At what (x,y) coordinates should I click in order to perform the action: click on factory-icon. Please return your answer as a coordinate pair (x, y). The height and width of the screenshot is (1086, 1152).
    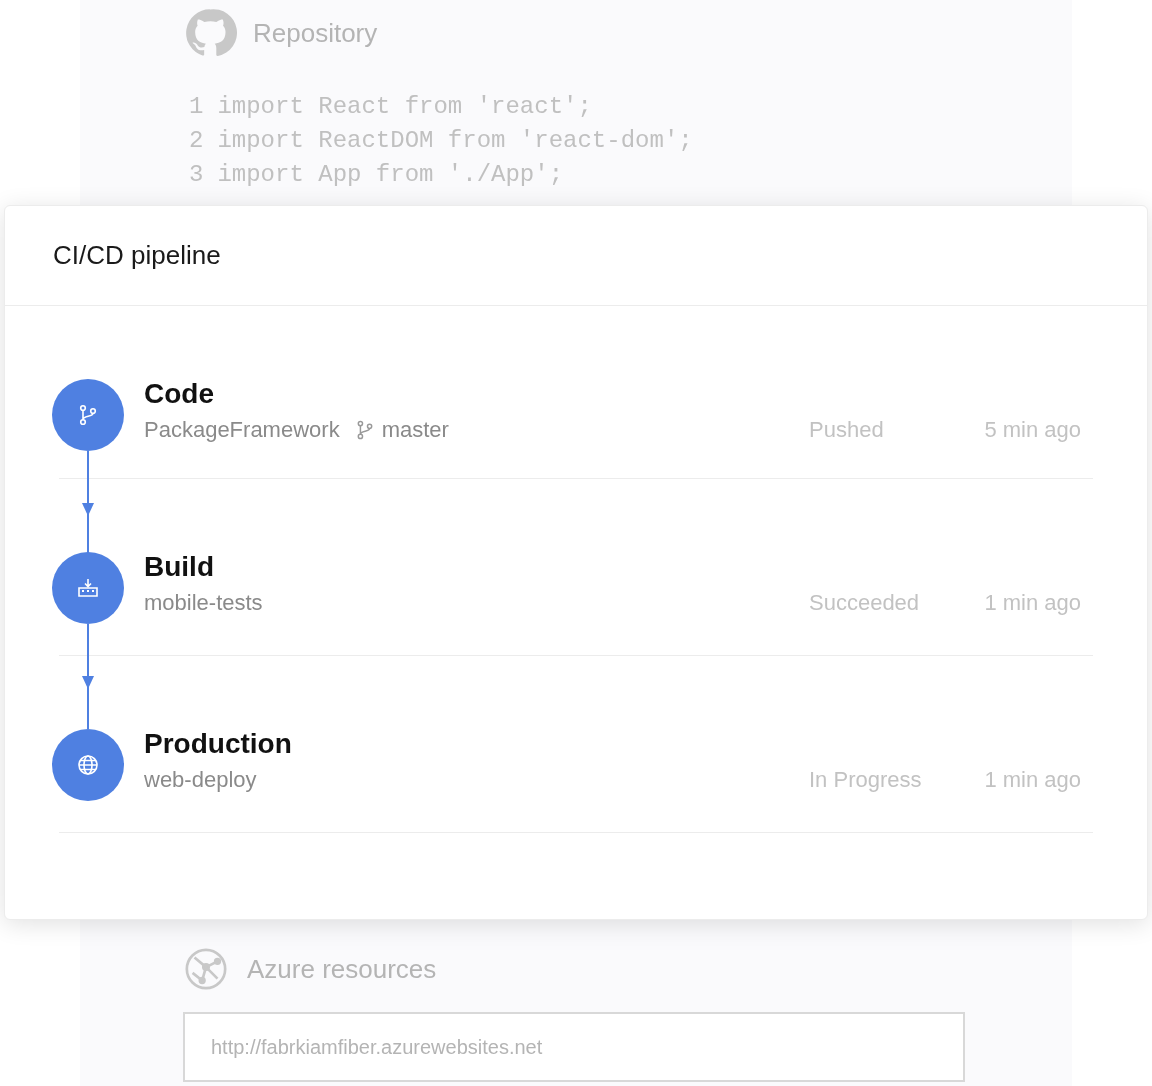
    Looking at the image, I should click on (88, 588).